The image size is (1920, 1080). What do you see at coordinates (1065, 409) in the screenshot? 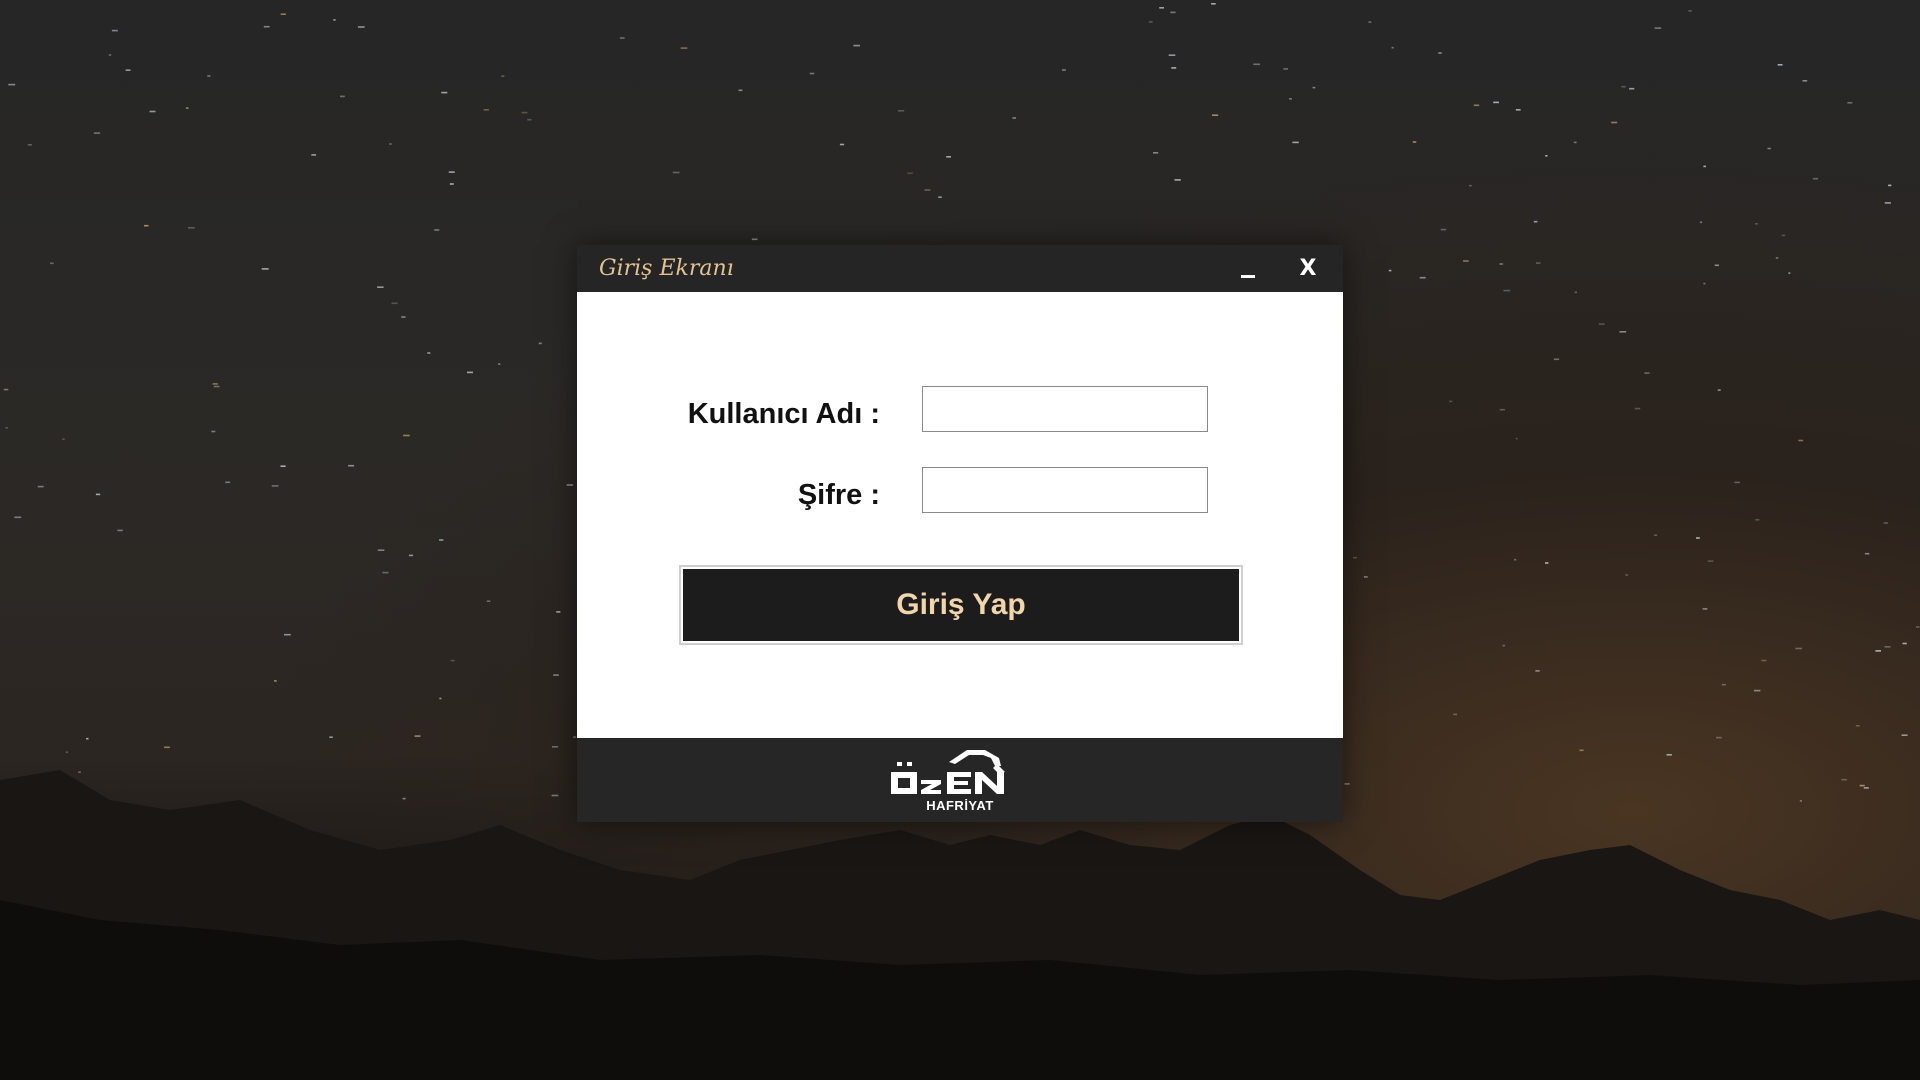
I see `username-input` at bounding box center [1065, 409].